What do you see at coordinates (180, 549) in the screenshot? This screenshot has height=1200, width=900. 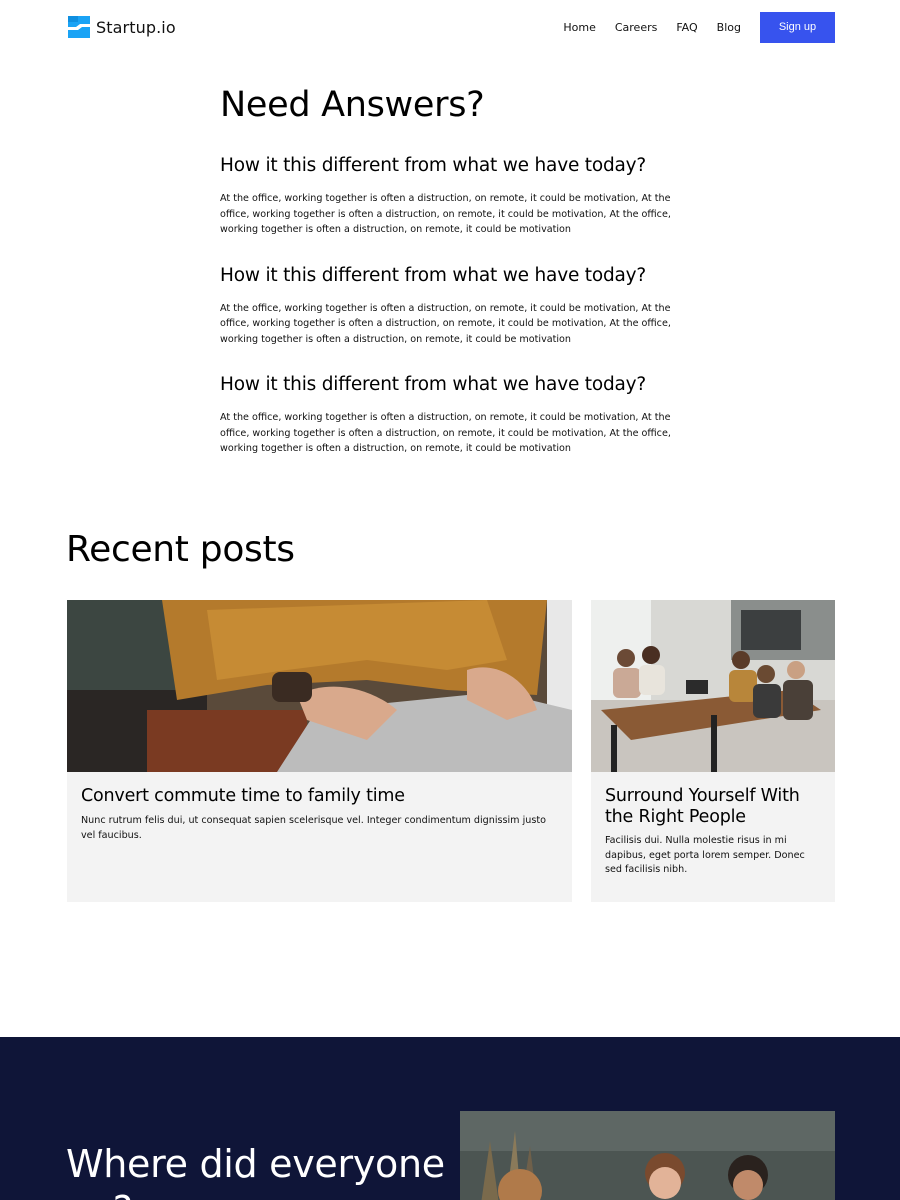 I see `recent-posts-title: Recent posts` at bounding box center [180, 549].